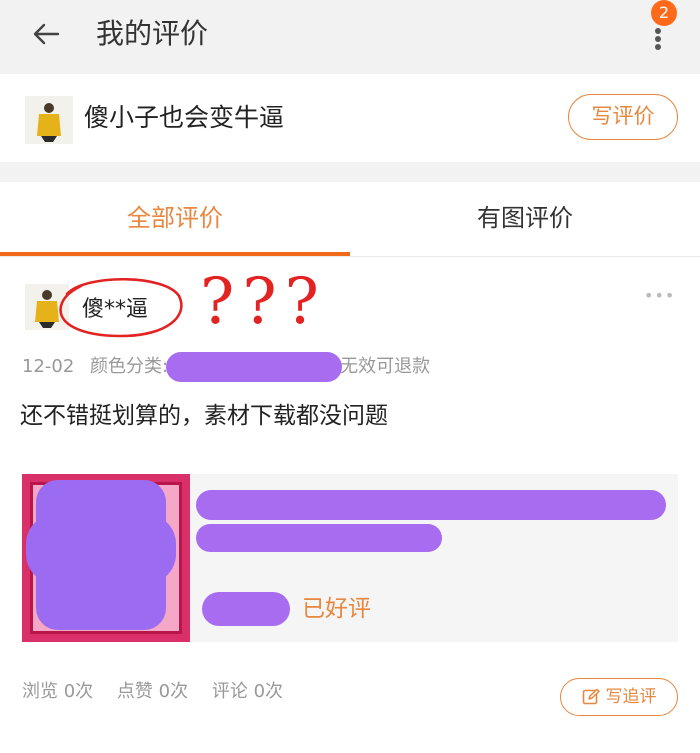 This screenshot has width=700, height=753. I want to click on notification-badge: 2, so click(664, 13).